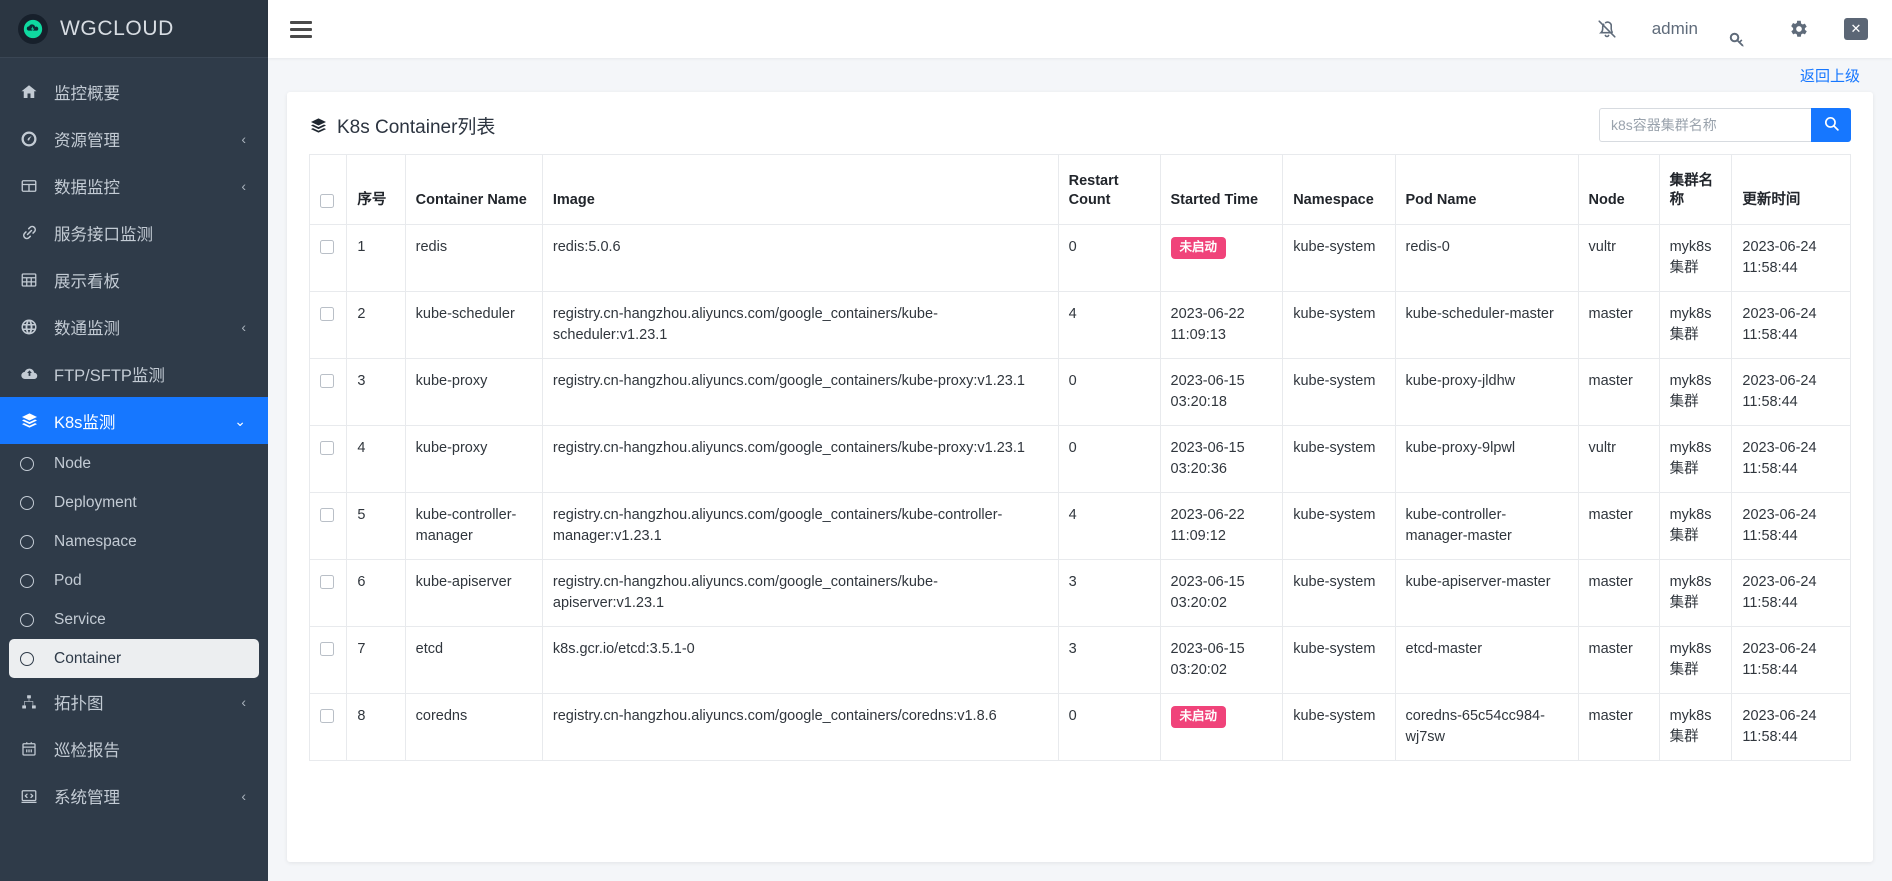  I want to click on backlink-row: 返回上级, so click(1080, 75).